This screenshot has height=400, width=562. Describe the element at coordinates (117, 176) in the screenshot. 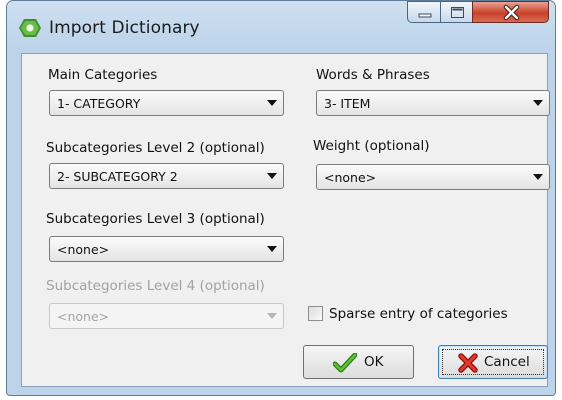

I see `subcategories-level-2-value: 2- SUBCATEGORY 2` at that location.